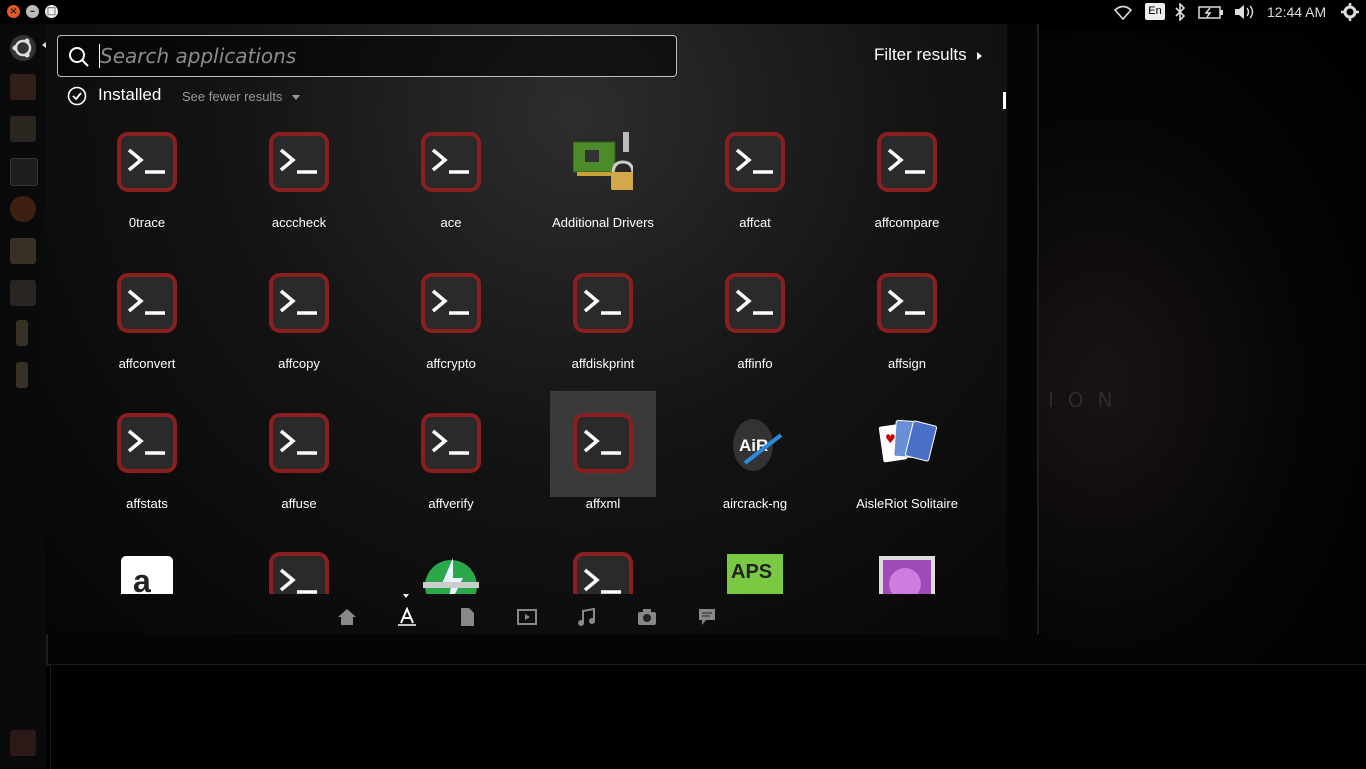 This screenshot has width=1366, height=769. I want to click on app-tile: affdiskprint, so click(603, 320).